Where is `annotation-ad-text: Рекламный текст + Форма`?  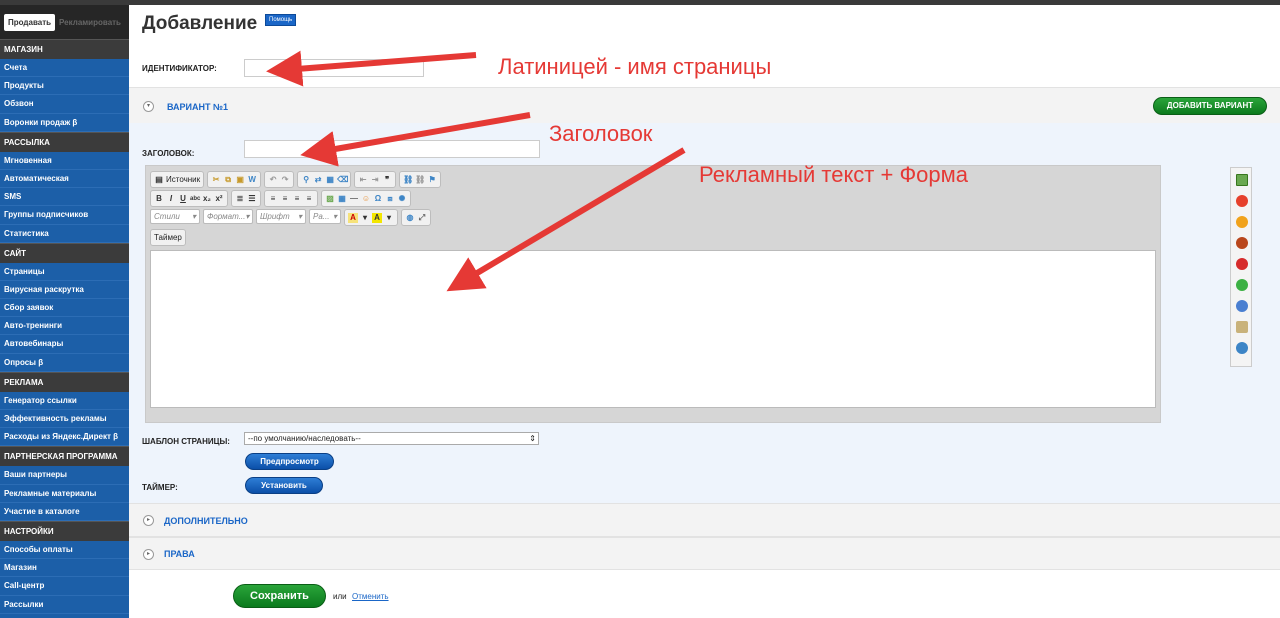
annotation-ad-text: Рекламный текст + Форма is located at coordinates (834, 174).